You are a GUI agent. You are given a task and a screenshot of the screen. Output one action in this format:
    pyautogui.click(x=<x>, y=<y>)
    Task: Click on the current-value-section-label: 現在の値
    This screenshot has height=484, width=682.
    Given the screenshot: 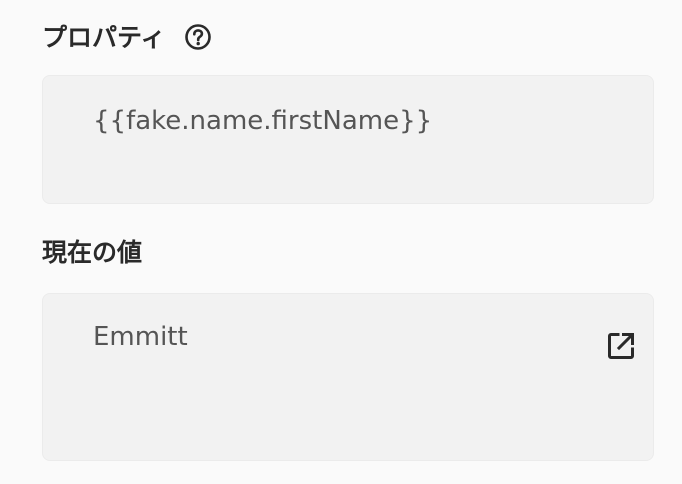 What is the action you would take?
    pyautogui.click(x=92, y=252)
    